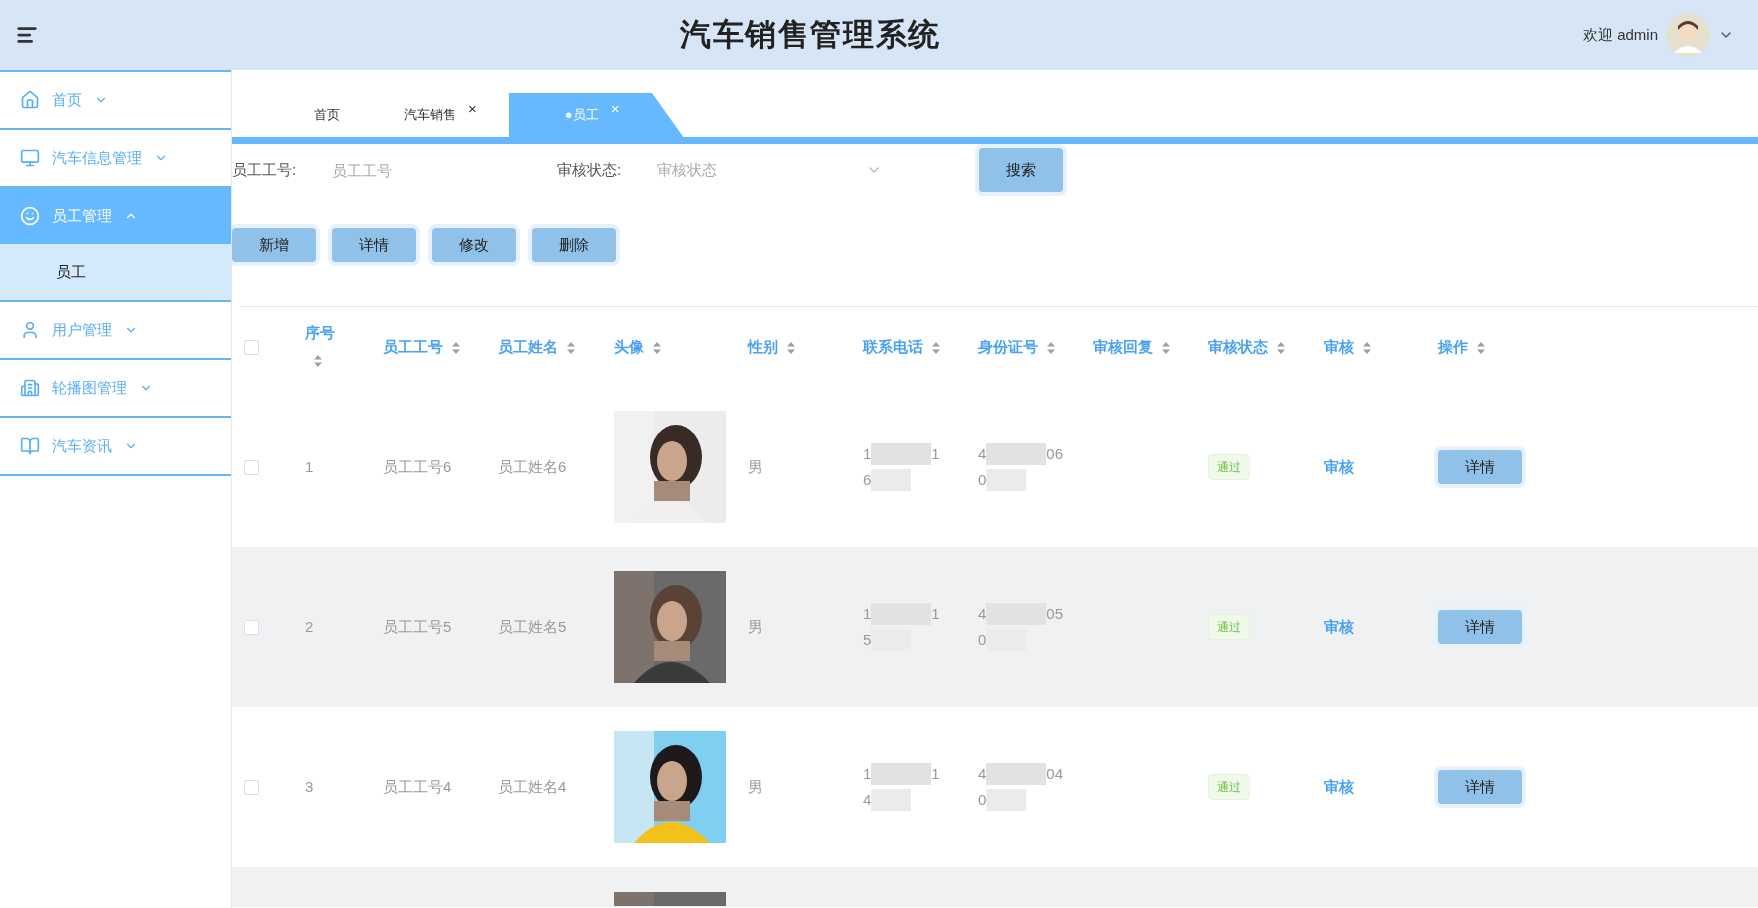 This screenshot has height=908, width=1758. Describe the element at coordinates (30, 446) in the screenshot. I see `book-icon` at that location.